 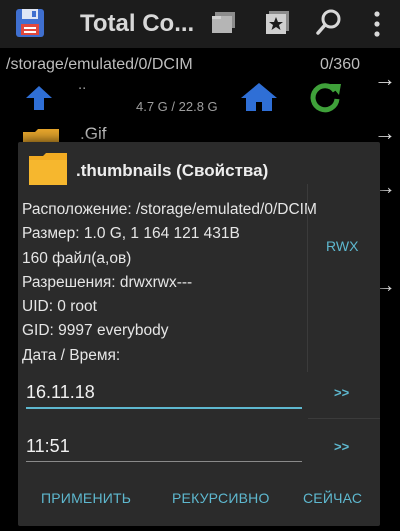 I want to click on arrow-right-icon: →, so click(x=385, y=79).